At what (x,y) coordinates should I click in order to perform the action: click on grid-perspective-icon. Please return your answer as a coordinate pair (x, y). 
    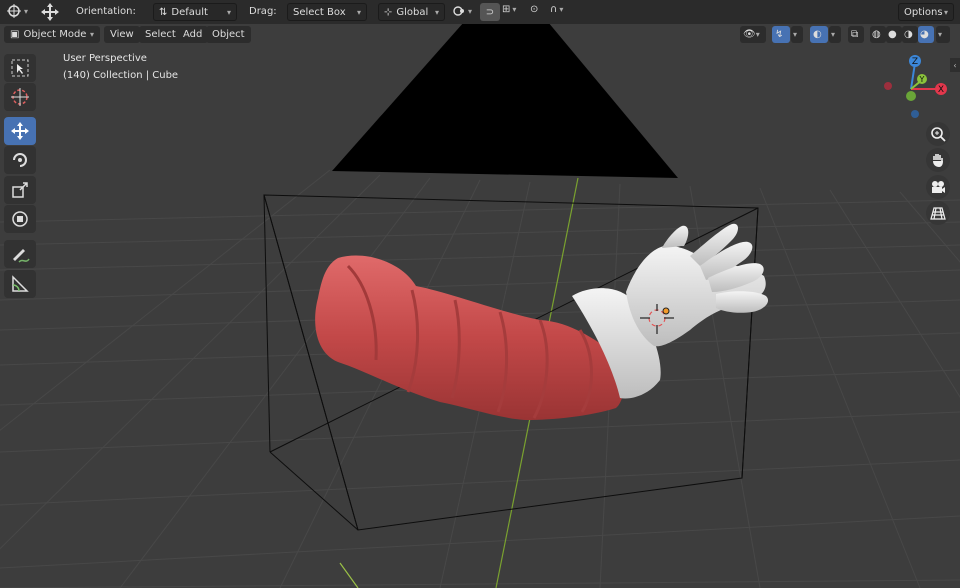
    Looking at the image, I should click on (938, 213).